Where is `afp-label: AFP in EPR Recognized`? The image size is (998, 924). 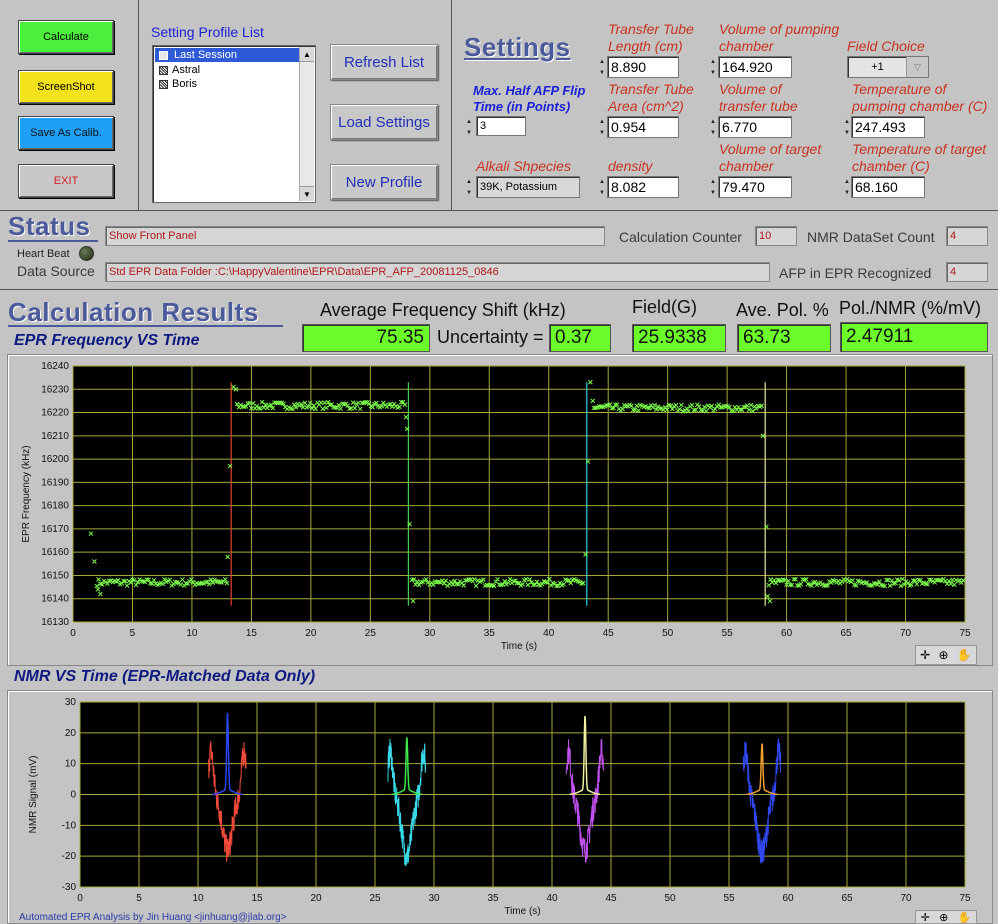
afp-label: AFP in EPR Recognized is located at coordinates (855, 273).